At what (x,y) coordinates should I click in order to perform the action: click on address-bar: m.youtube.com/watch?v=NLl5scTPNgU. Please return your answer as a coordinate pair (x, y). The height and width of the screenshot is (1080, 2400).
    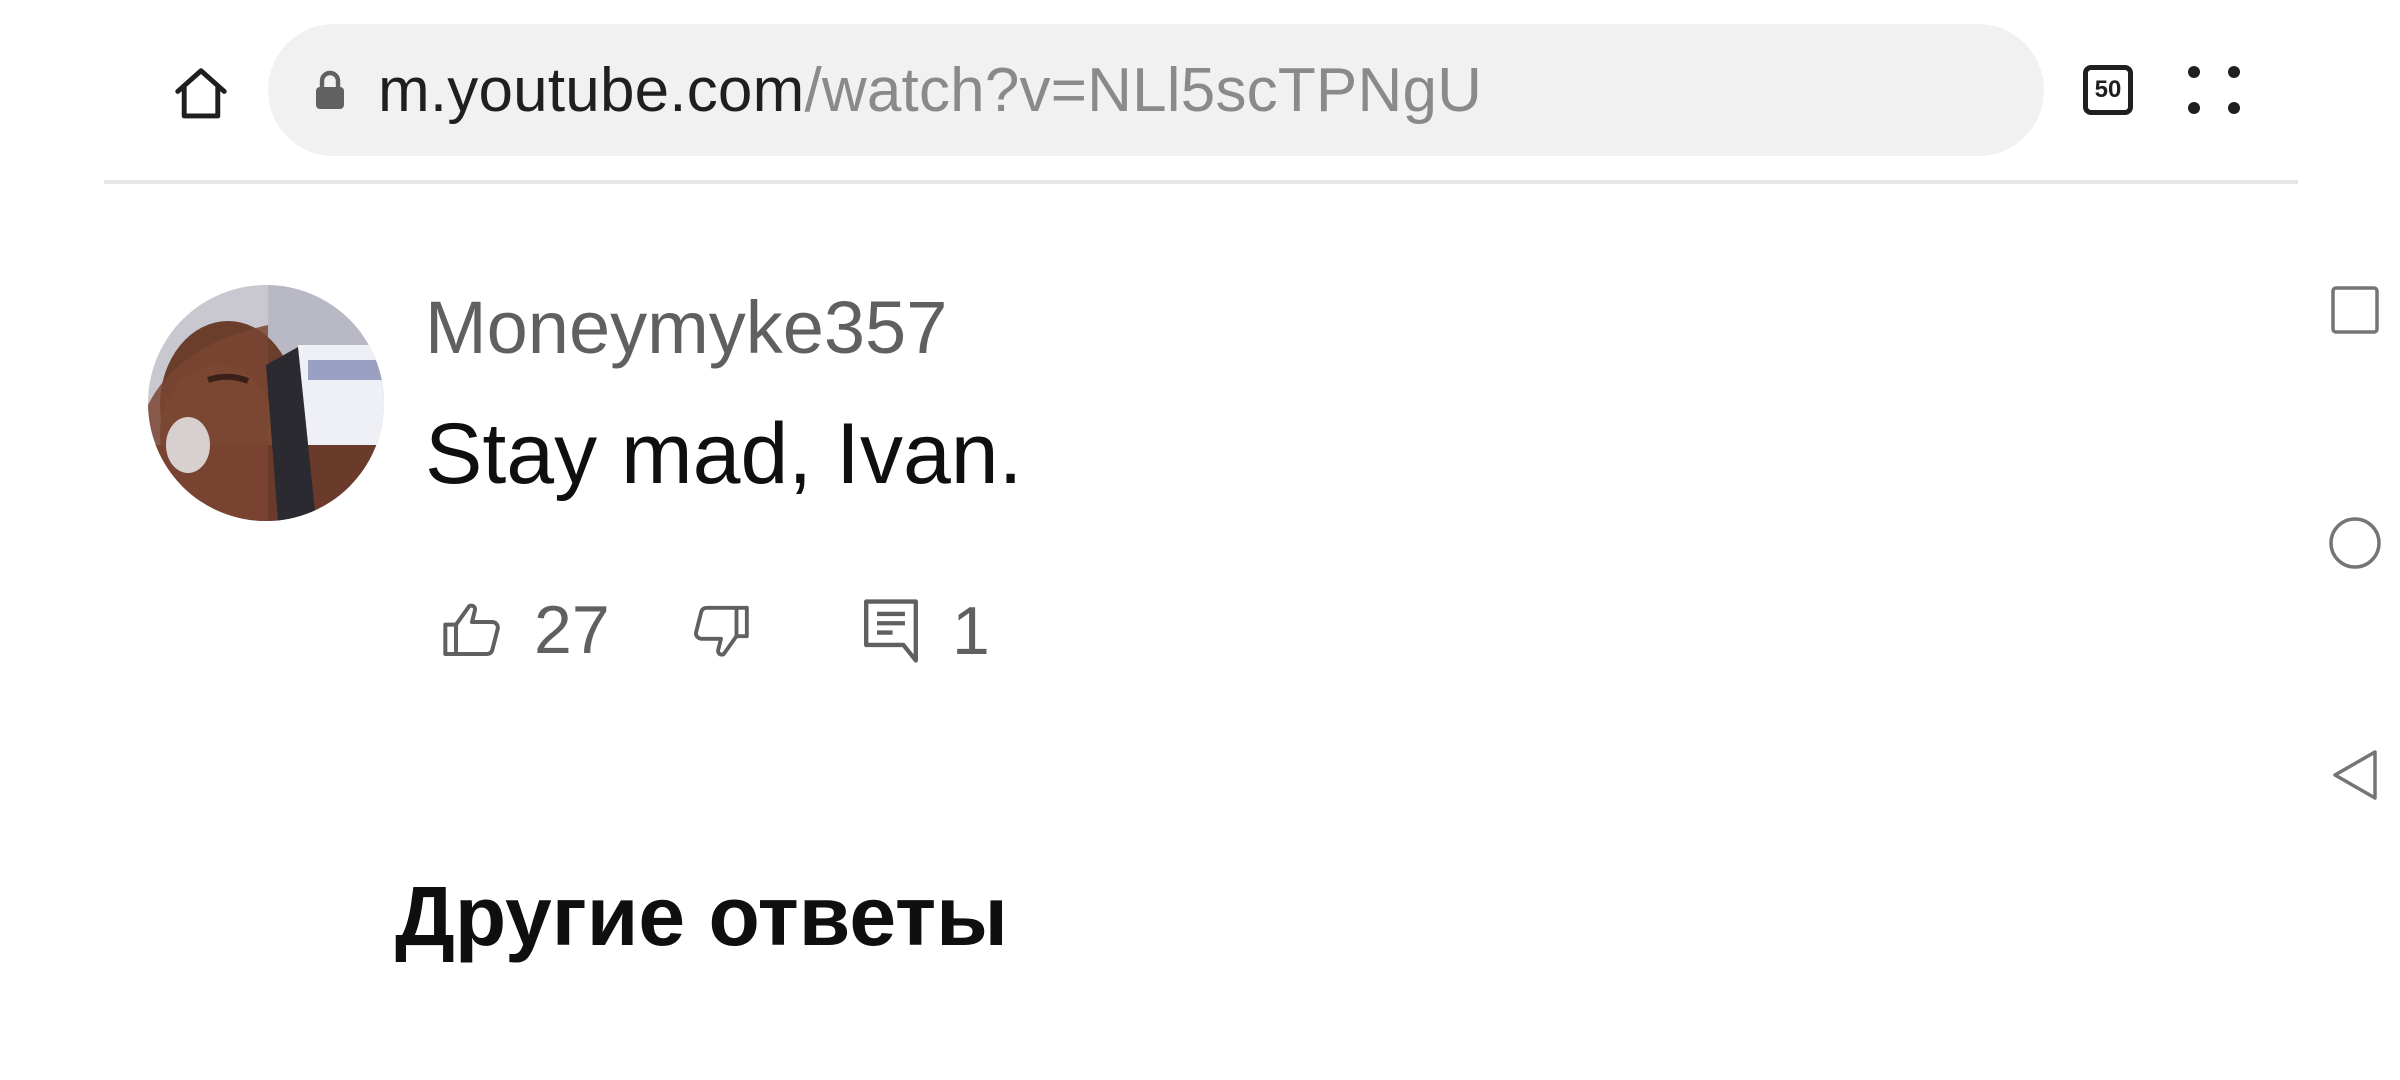
    Looking at the image, I should click on (1156, 90).